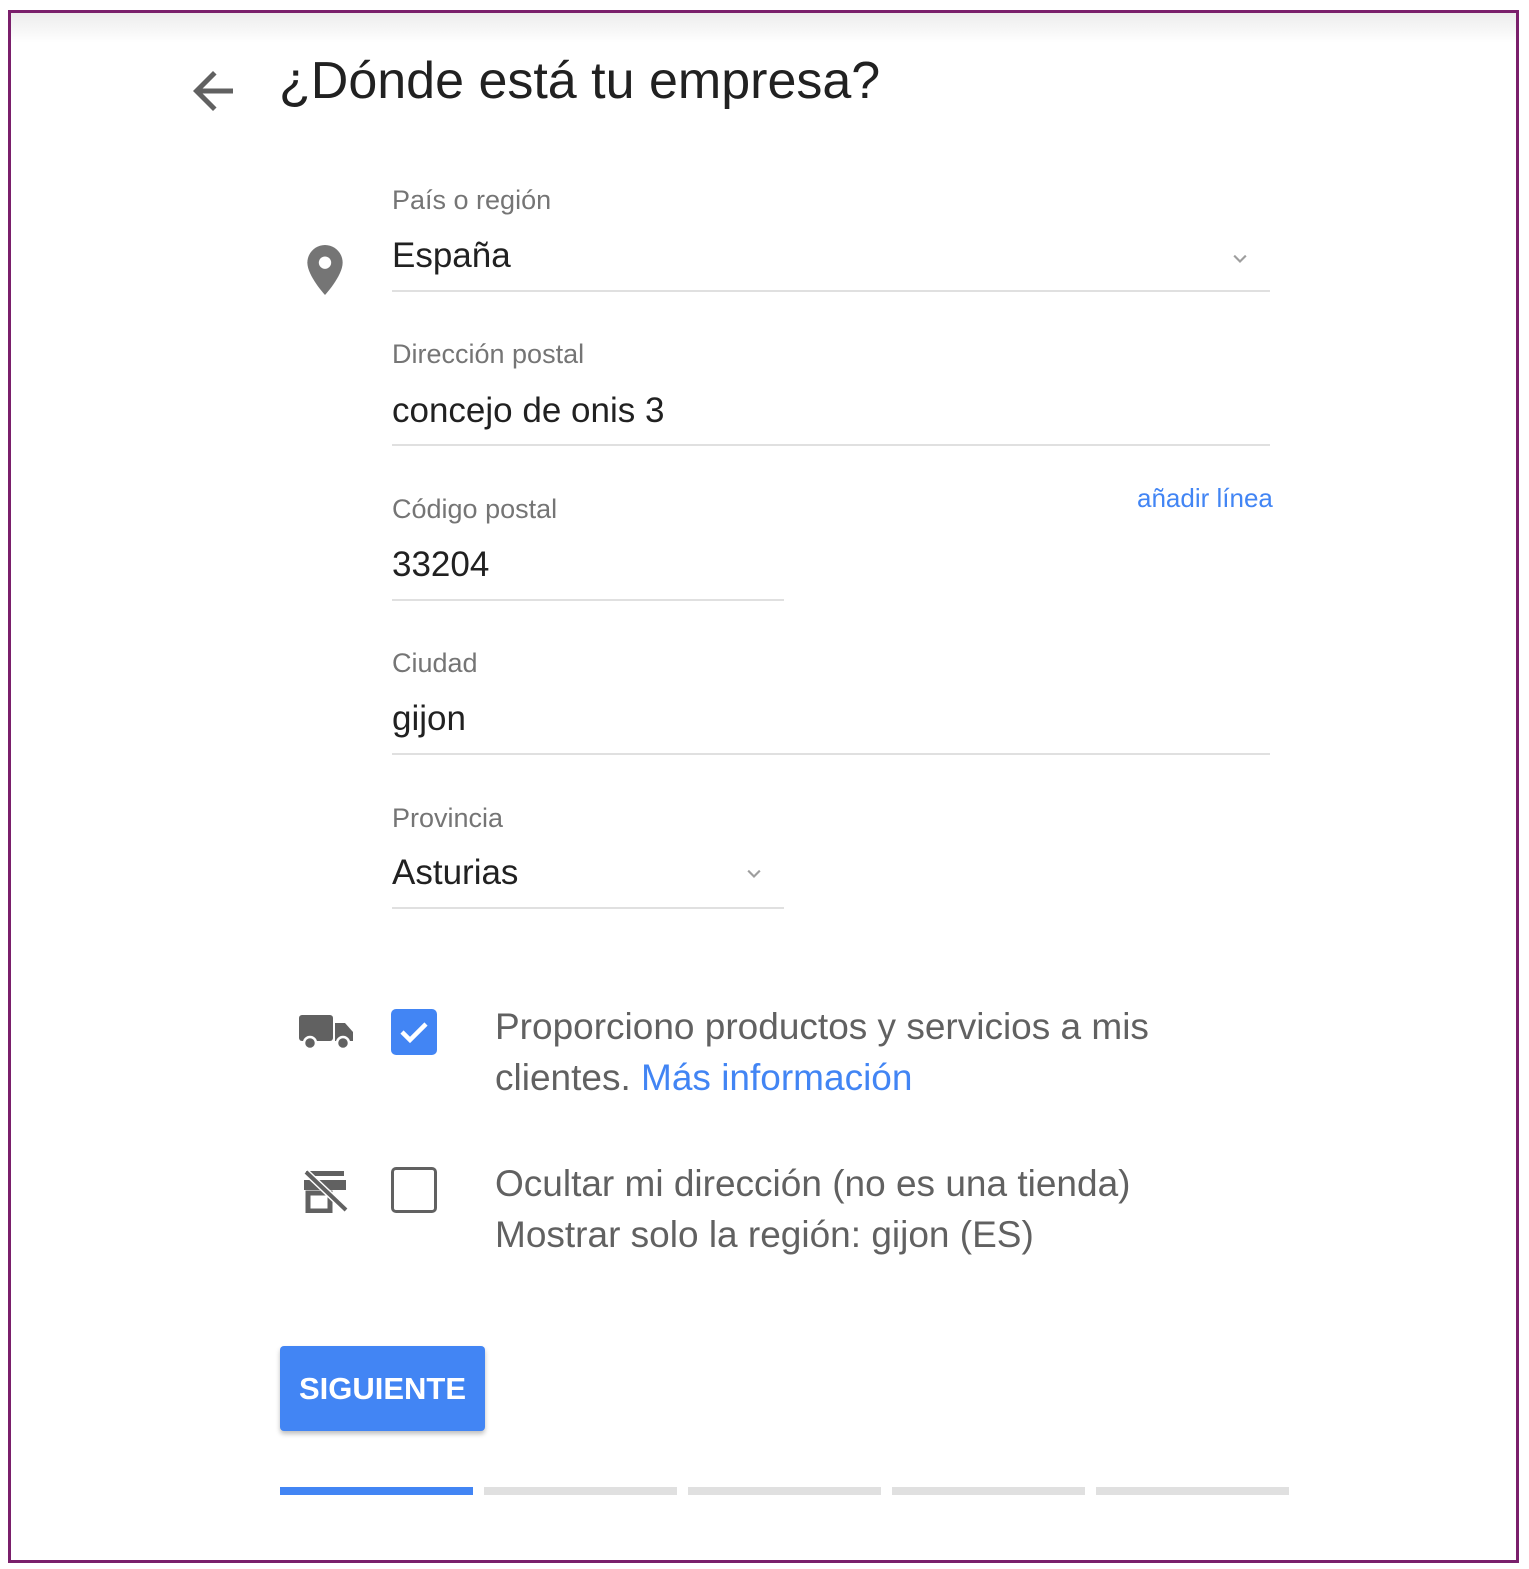 Image resolution: width=1529 pixels, height=1569 pixels. Describe the element at coordinates (588, 908) in the screenshot. I see `province-underline` at that location.